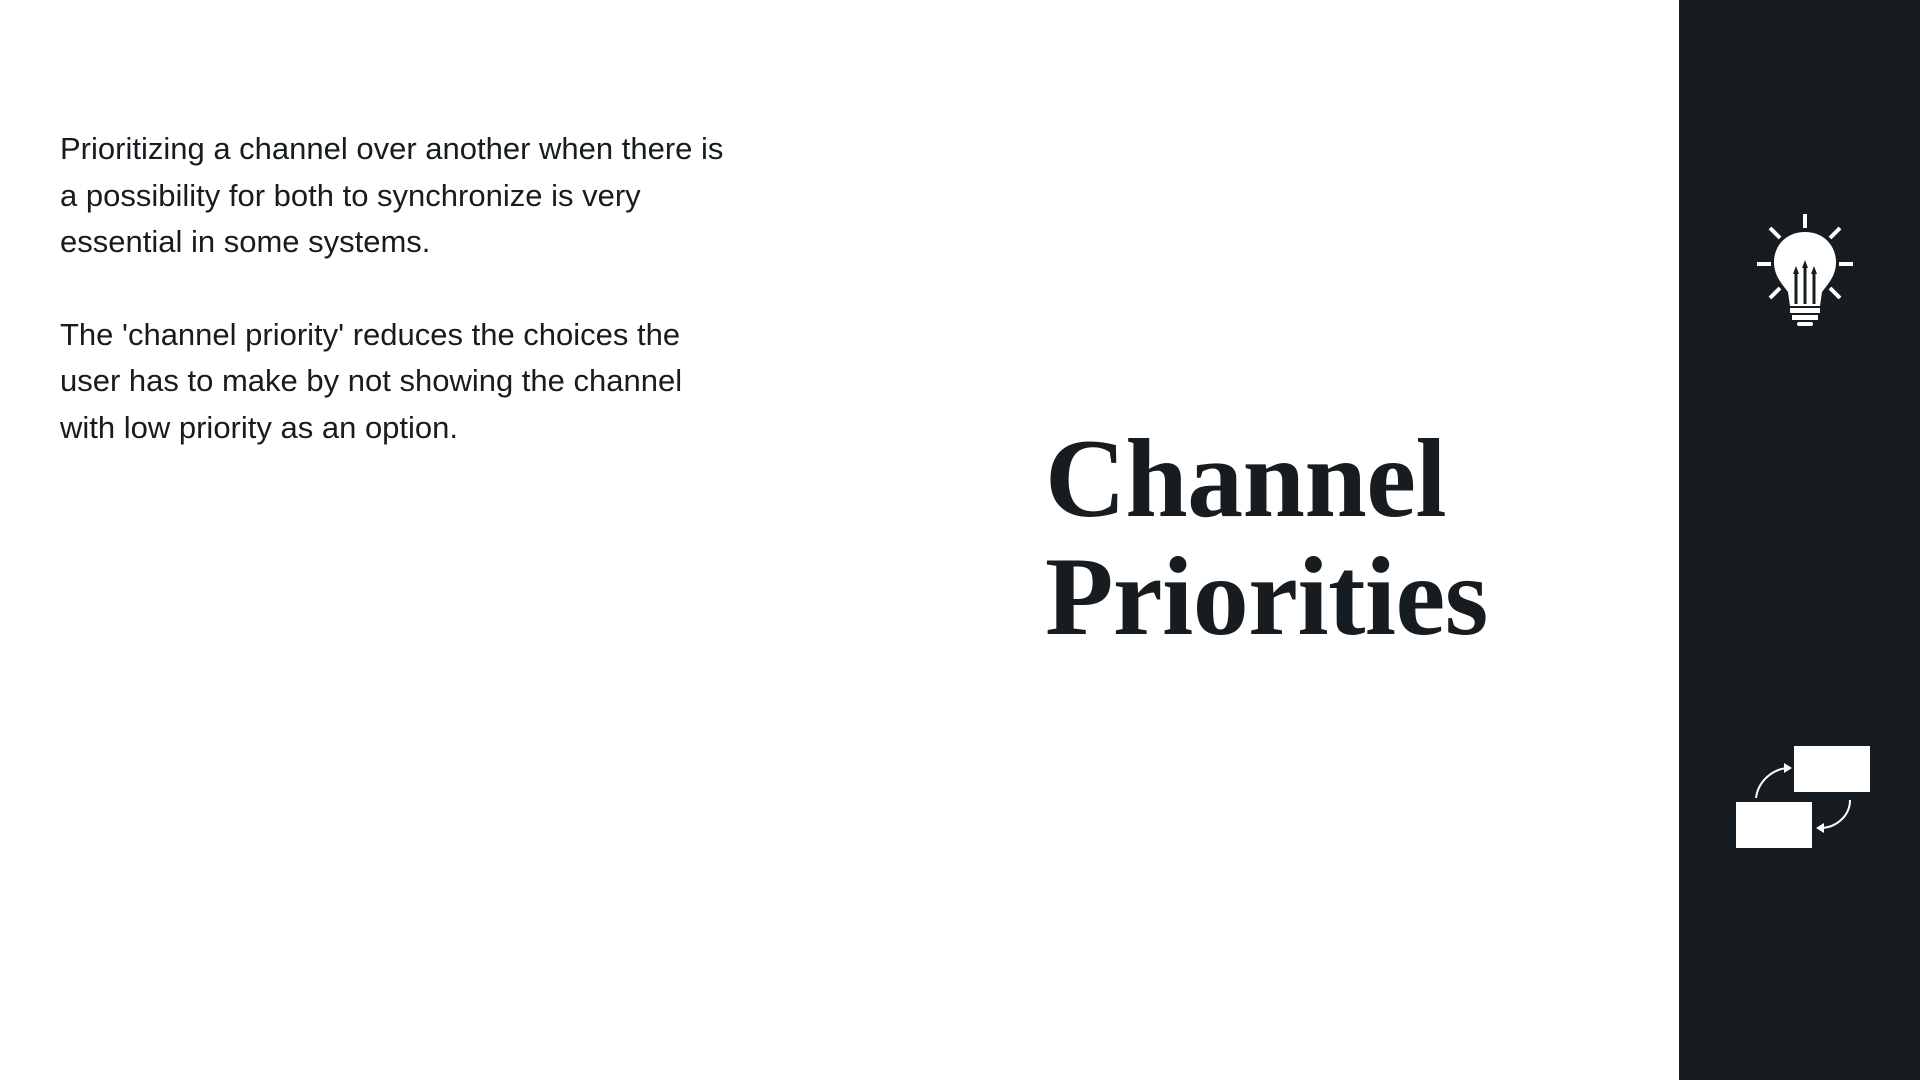  Describe the element at coordinates (1805, 270) in the screenshot. I see `lightbulb-icon` at that location.